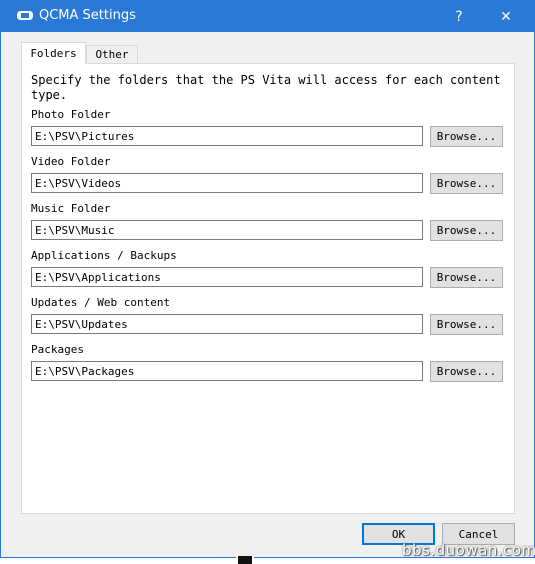  What do you see at coordinates (101, 302) in the screenshot?
I see `updates-folder-label: Updates / Web content` at bounding box center [101, 302].